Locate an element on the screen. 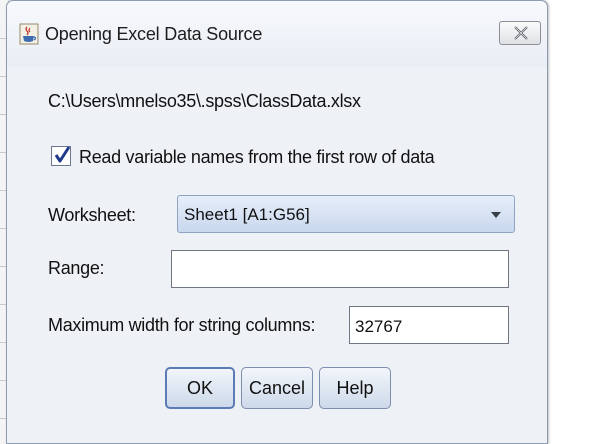 Image resolution: width=592 pixels, height=444 pixels. java-coffee-cup-icon is located at coordinates (29, 34).